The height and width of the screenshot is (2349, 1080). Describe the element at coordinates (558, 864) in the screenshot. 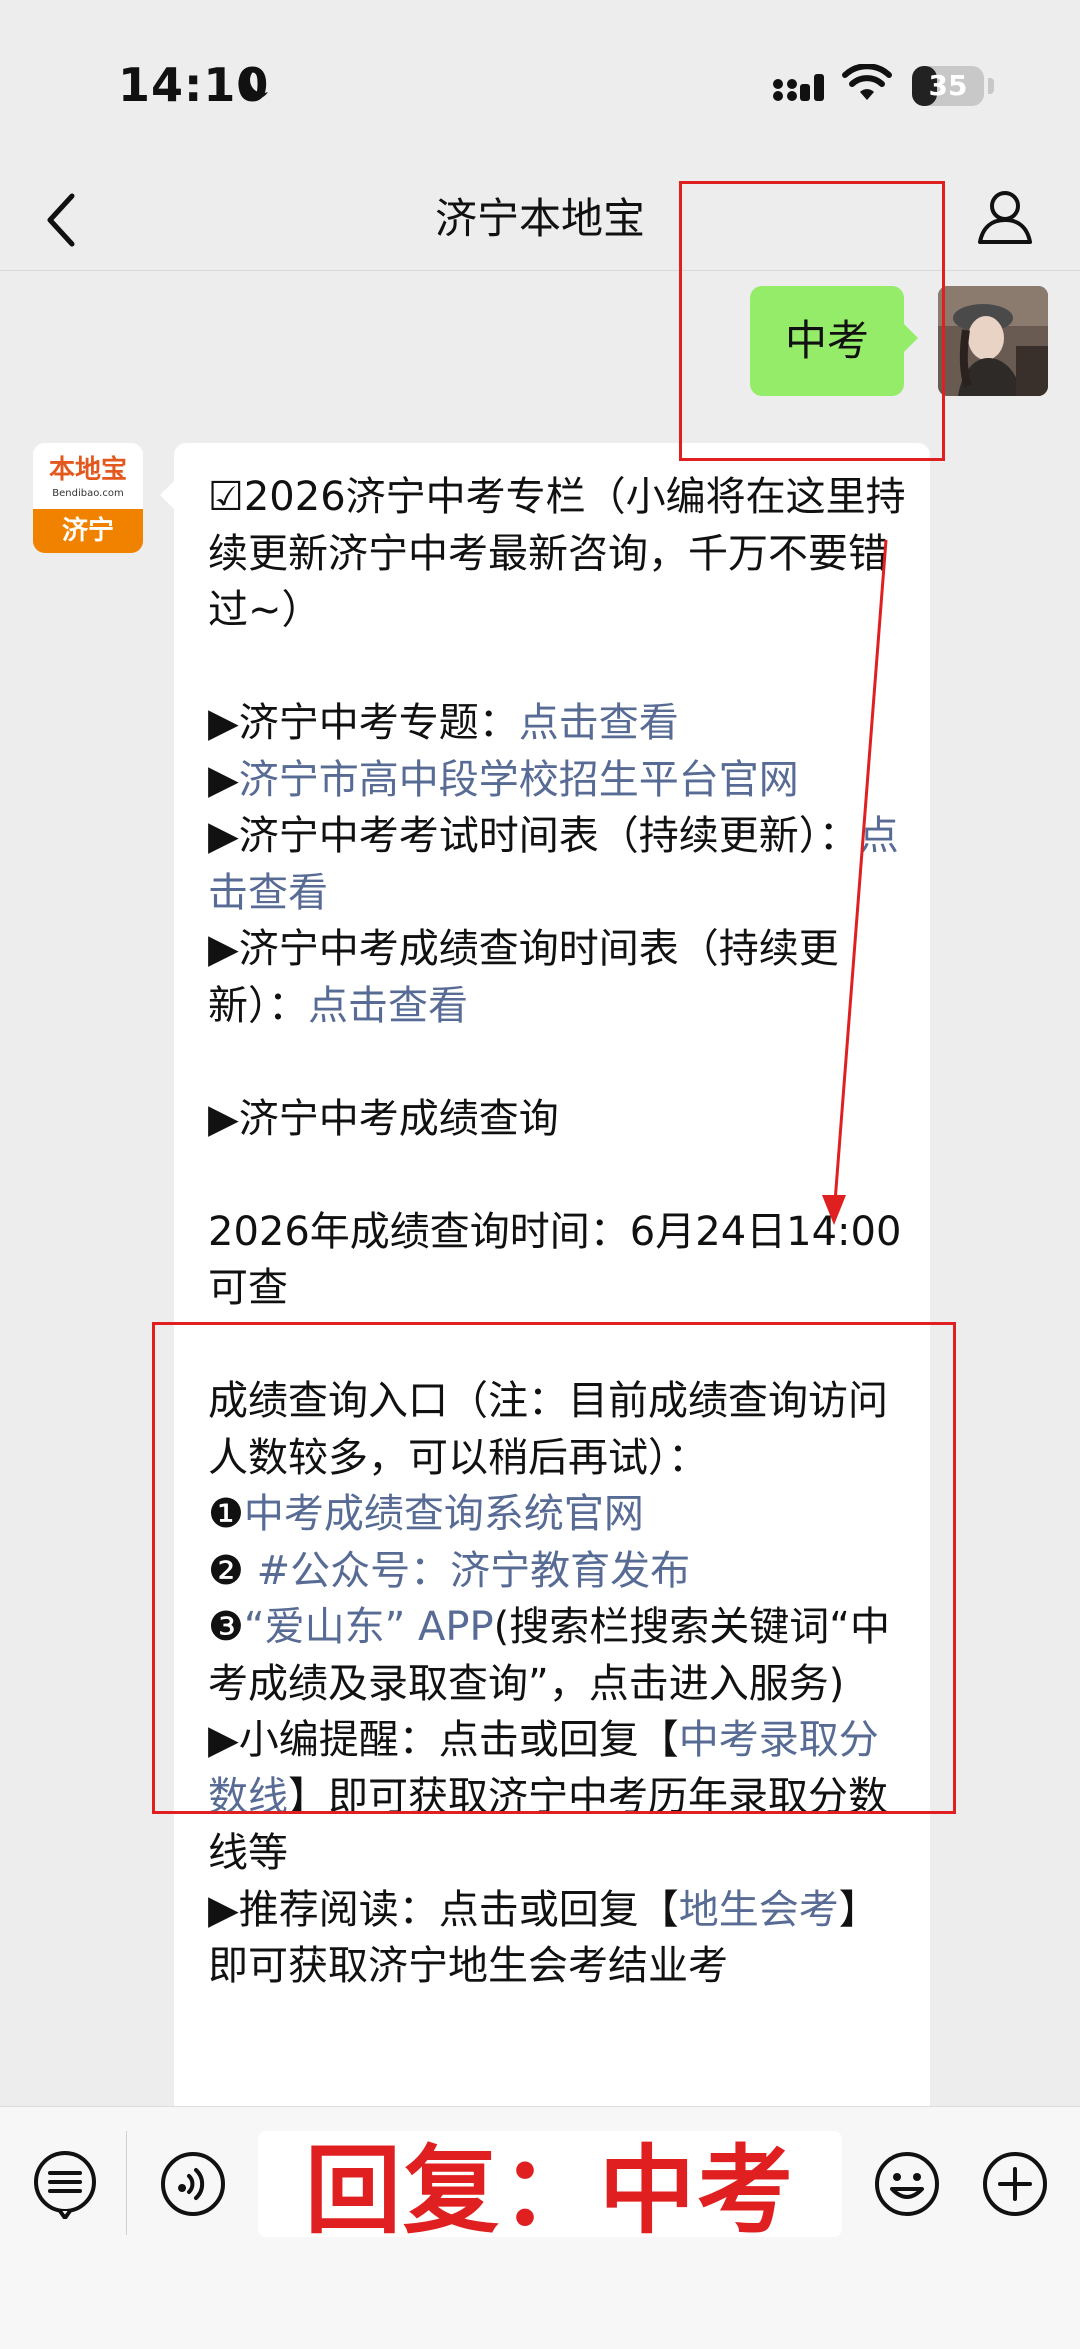

I see `reply-line: ▶济宁中考考试时间表（持续更新）：点击查看` at that location.